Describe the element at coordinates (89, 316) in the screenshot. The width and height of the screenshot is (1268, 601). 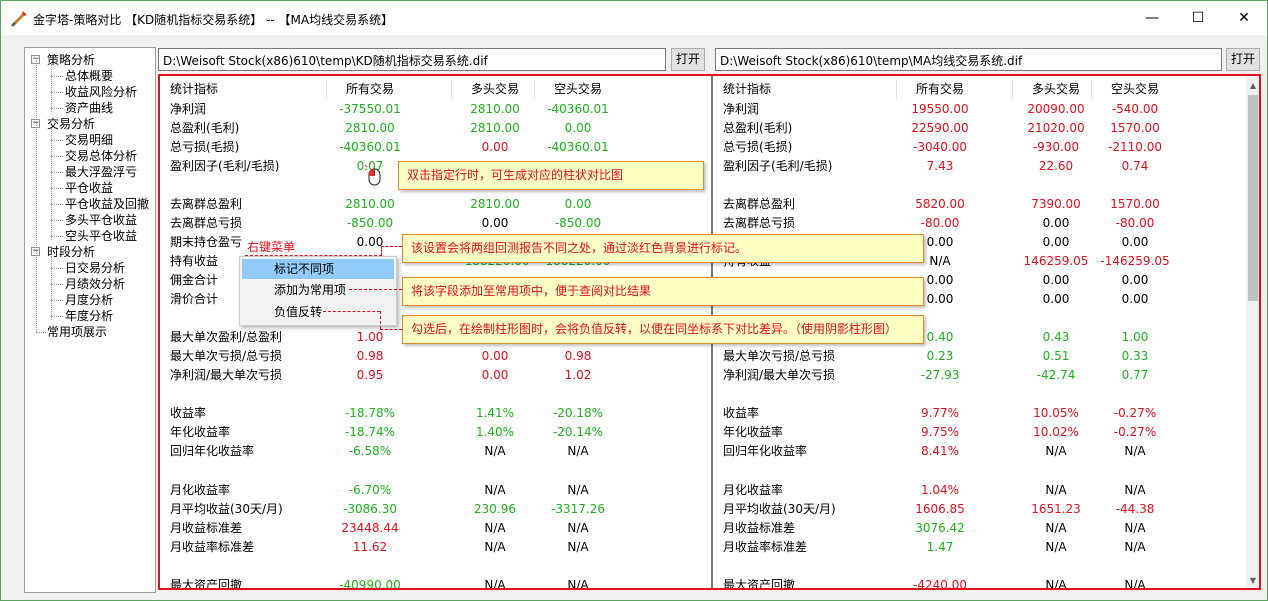
I see `tree-leaf-item: 年度分析` at that location.